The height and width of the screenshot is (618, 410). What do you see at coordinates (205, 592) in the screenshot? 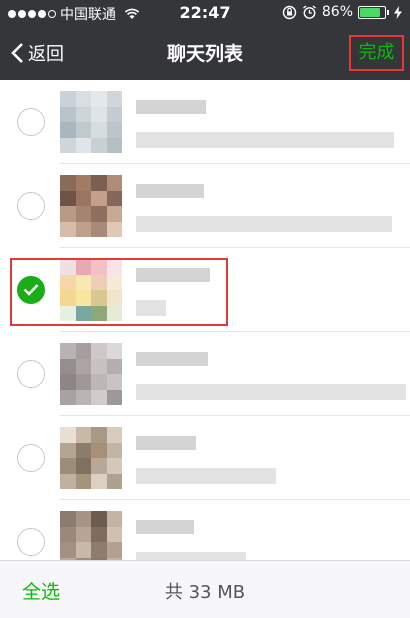
I see `total-size-label: 共 33 MB` at bounding box center [205, 592].